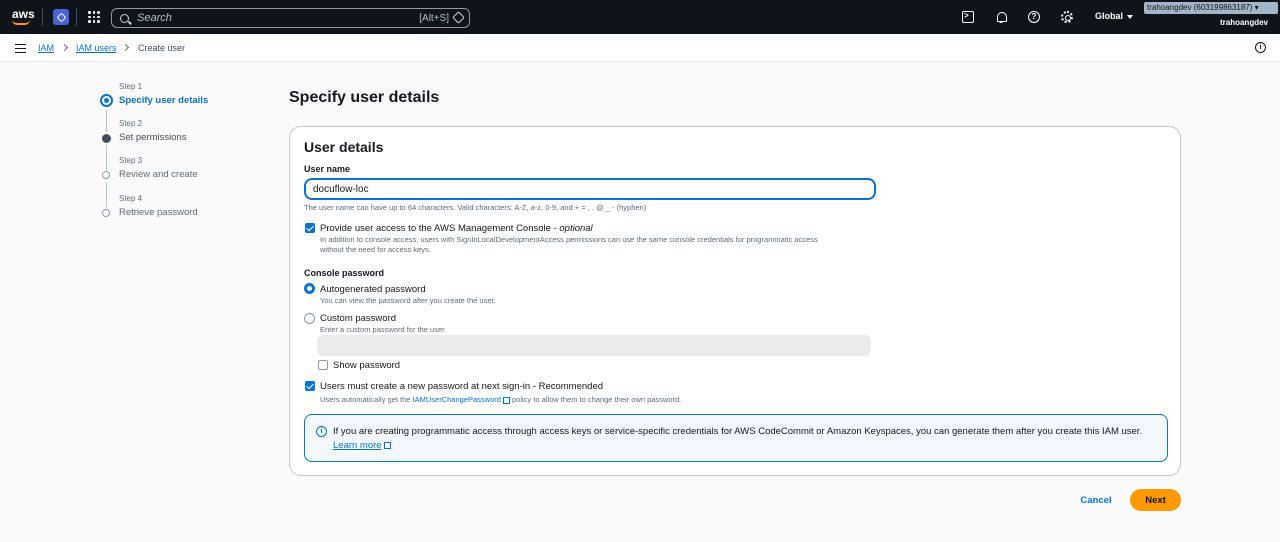 The height and width of the screenshot is (542, 1280). I want to click on step-label: Retrieve password, so click(158, 212).